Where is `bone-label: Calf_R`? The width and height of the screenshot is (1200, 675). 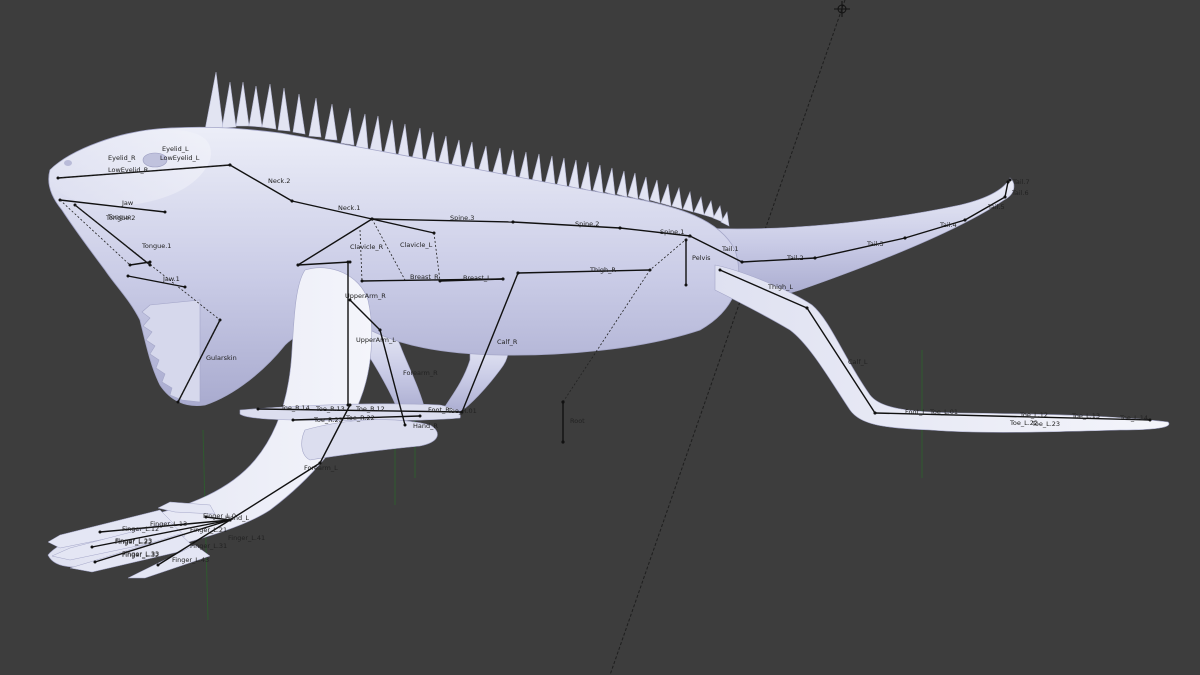 bone-label: Calf_R is located at coordinates (507, 342).